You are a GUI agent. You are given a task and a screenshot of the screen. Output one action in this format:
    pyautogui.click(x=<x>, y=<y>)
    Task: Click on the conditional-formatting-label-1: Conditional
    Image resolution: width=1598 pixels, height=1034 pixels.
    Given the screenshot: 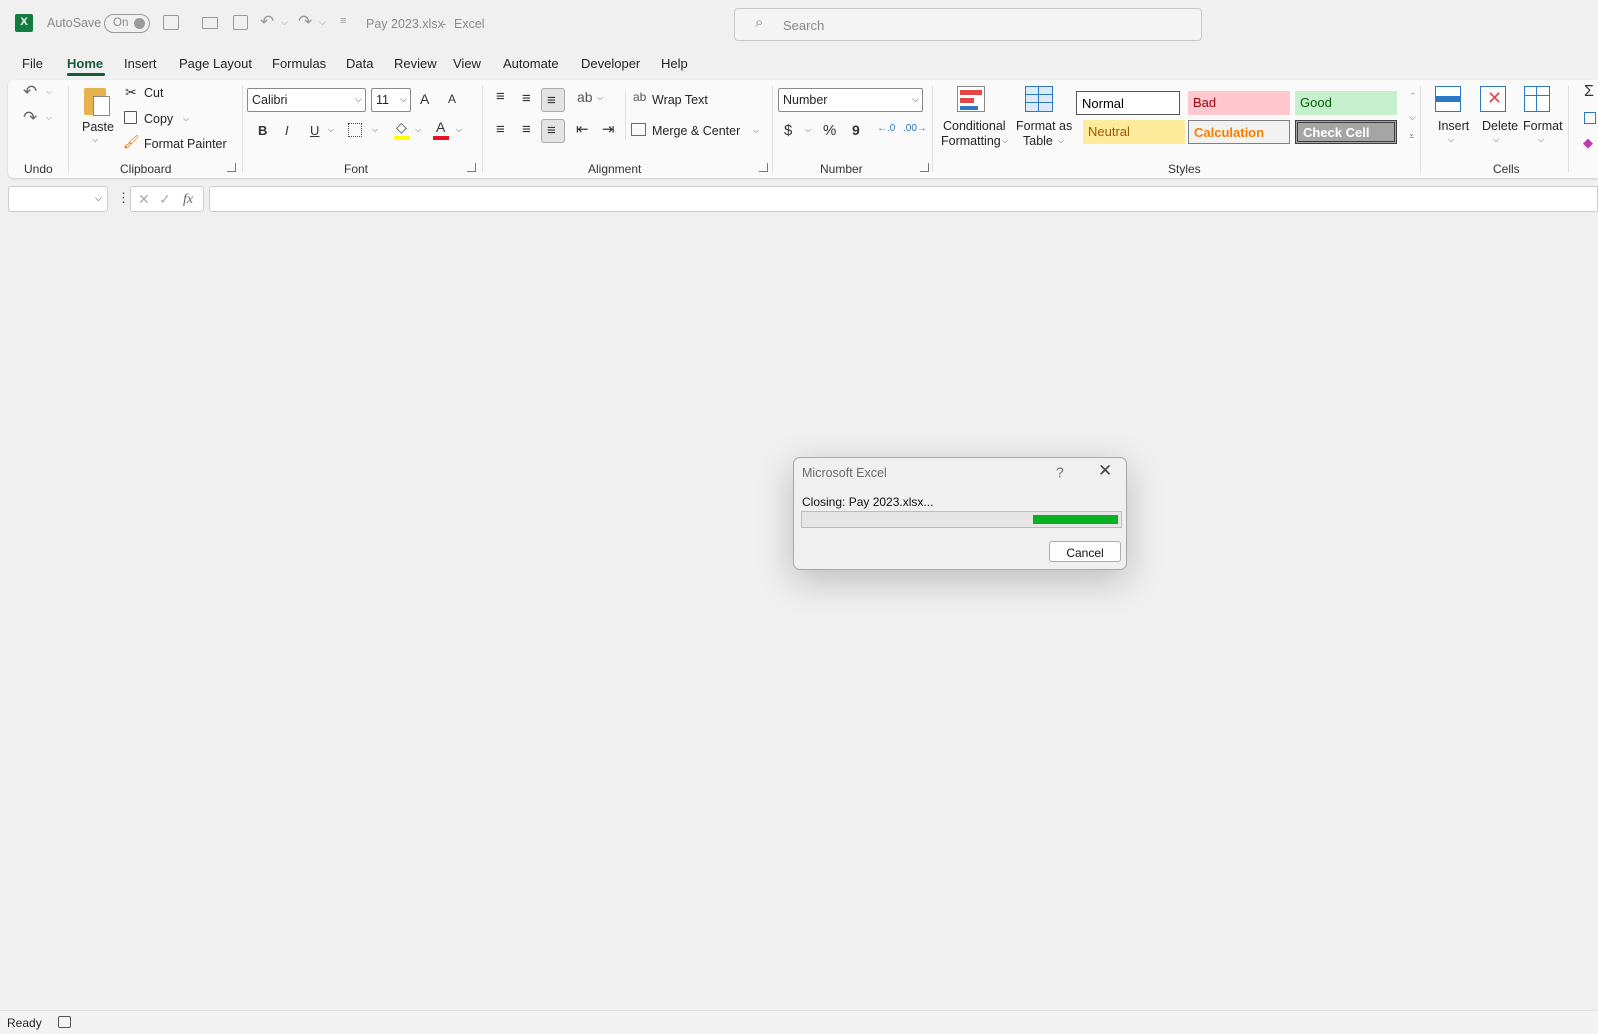 What is the action you would take?
    pyautogui.click(x=974, y=126)
    